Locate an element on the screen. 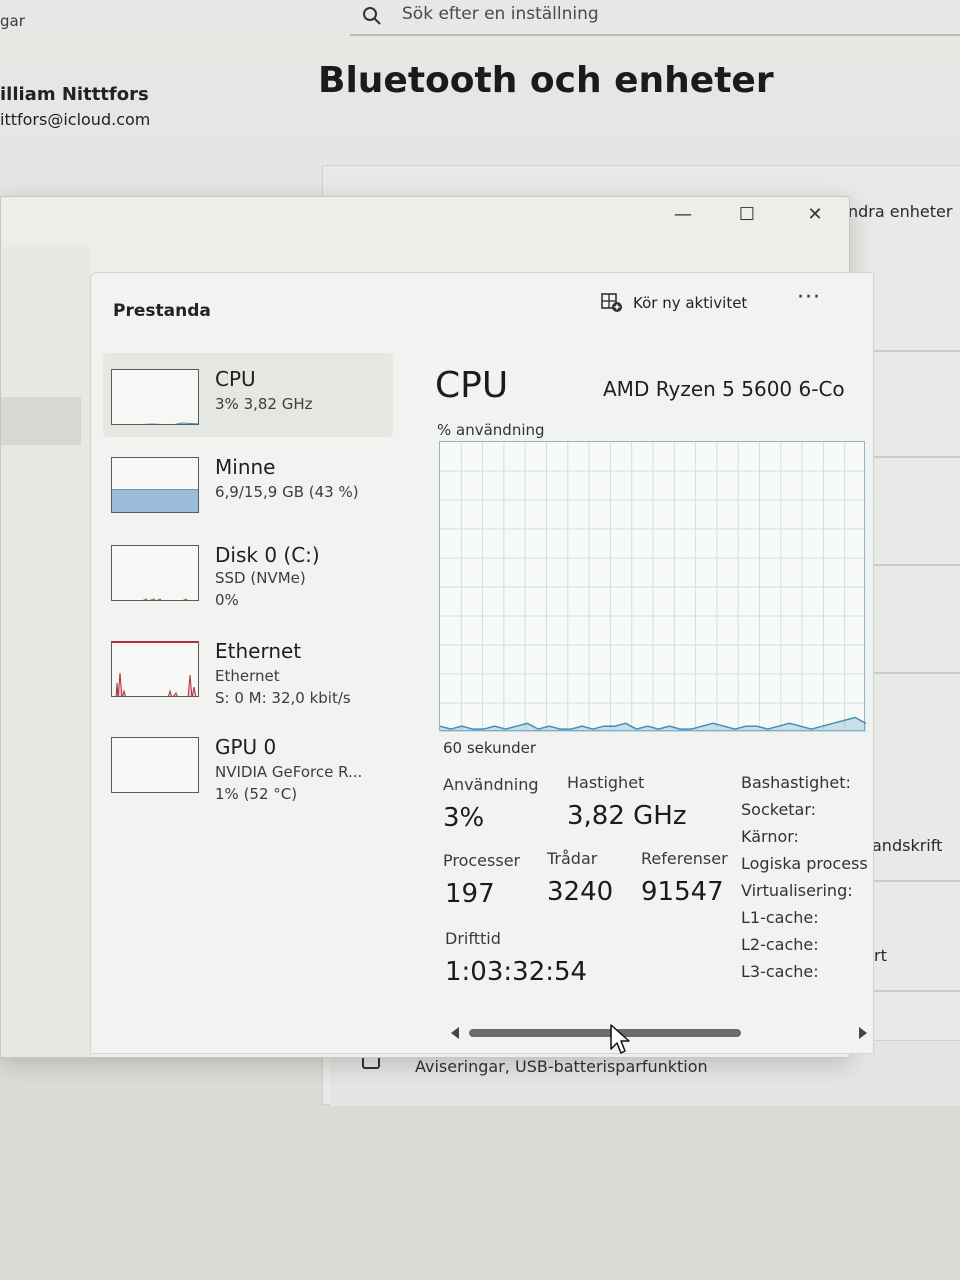 Image resolution: width=960 pixels, height=1280 pixels. user-email: ittfors@icloud.com is located at coordinates (75, 119).